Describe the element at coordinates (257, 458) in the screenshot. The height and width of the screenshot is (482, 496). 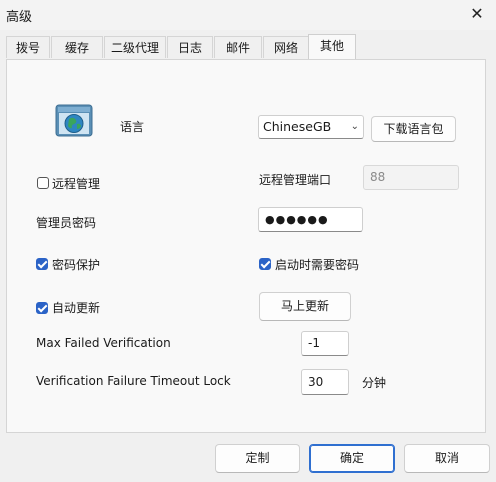
I see `customize-button: 定制` at that location.